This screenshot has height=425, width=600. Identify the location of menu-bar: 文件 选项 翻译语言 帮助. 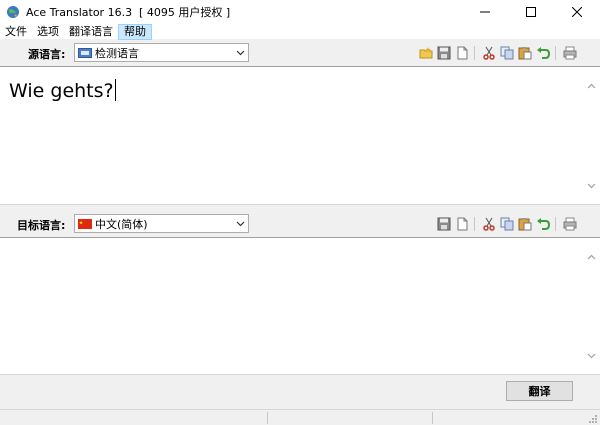
(300, 31).